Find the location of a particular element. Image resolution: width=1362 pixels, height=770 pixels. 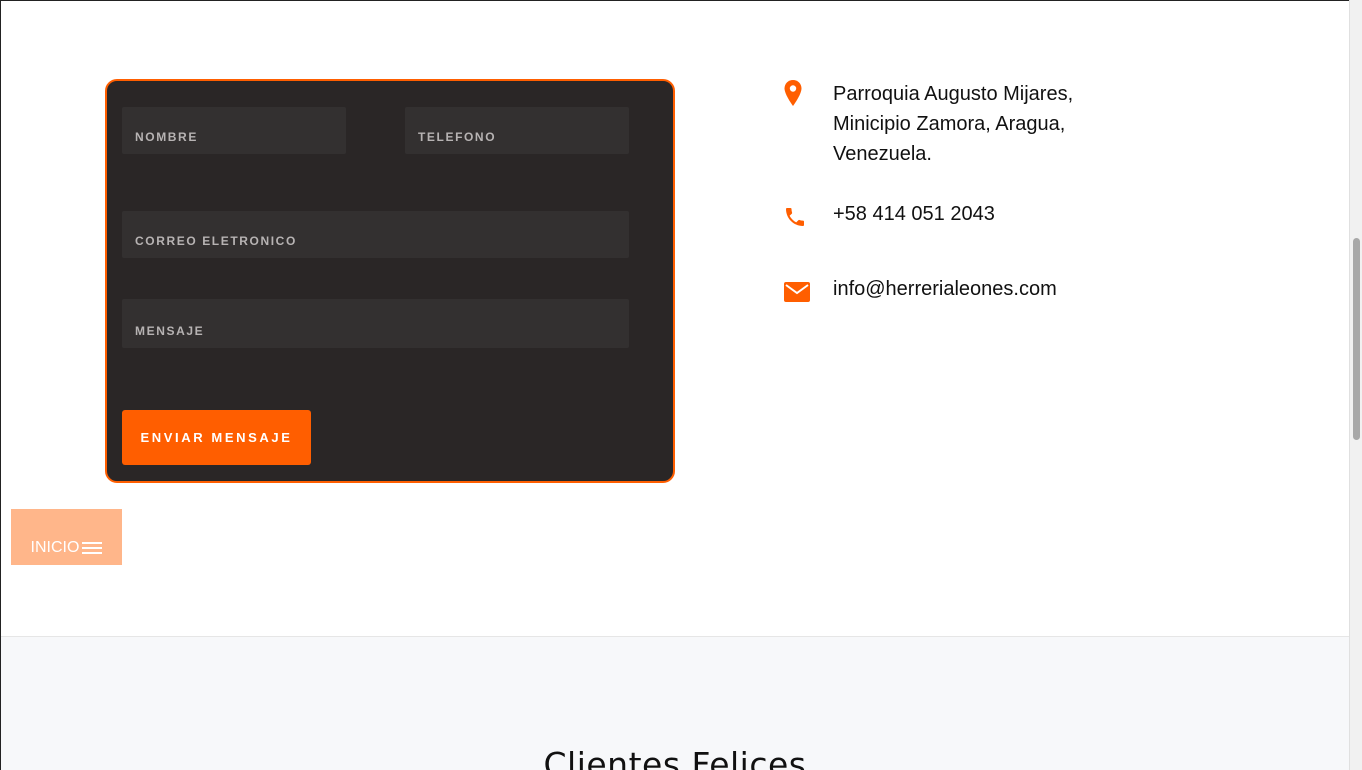

map-pin-icon is located at coordinates (808, 93).